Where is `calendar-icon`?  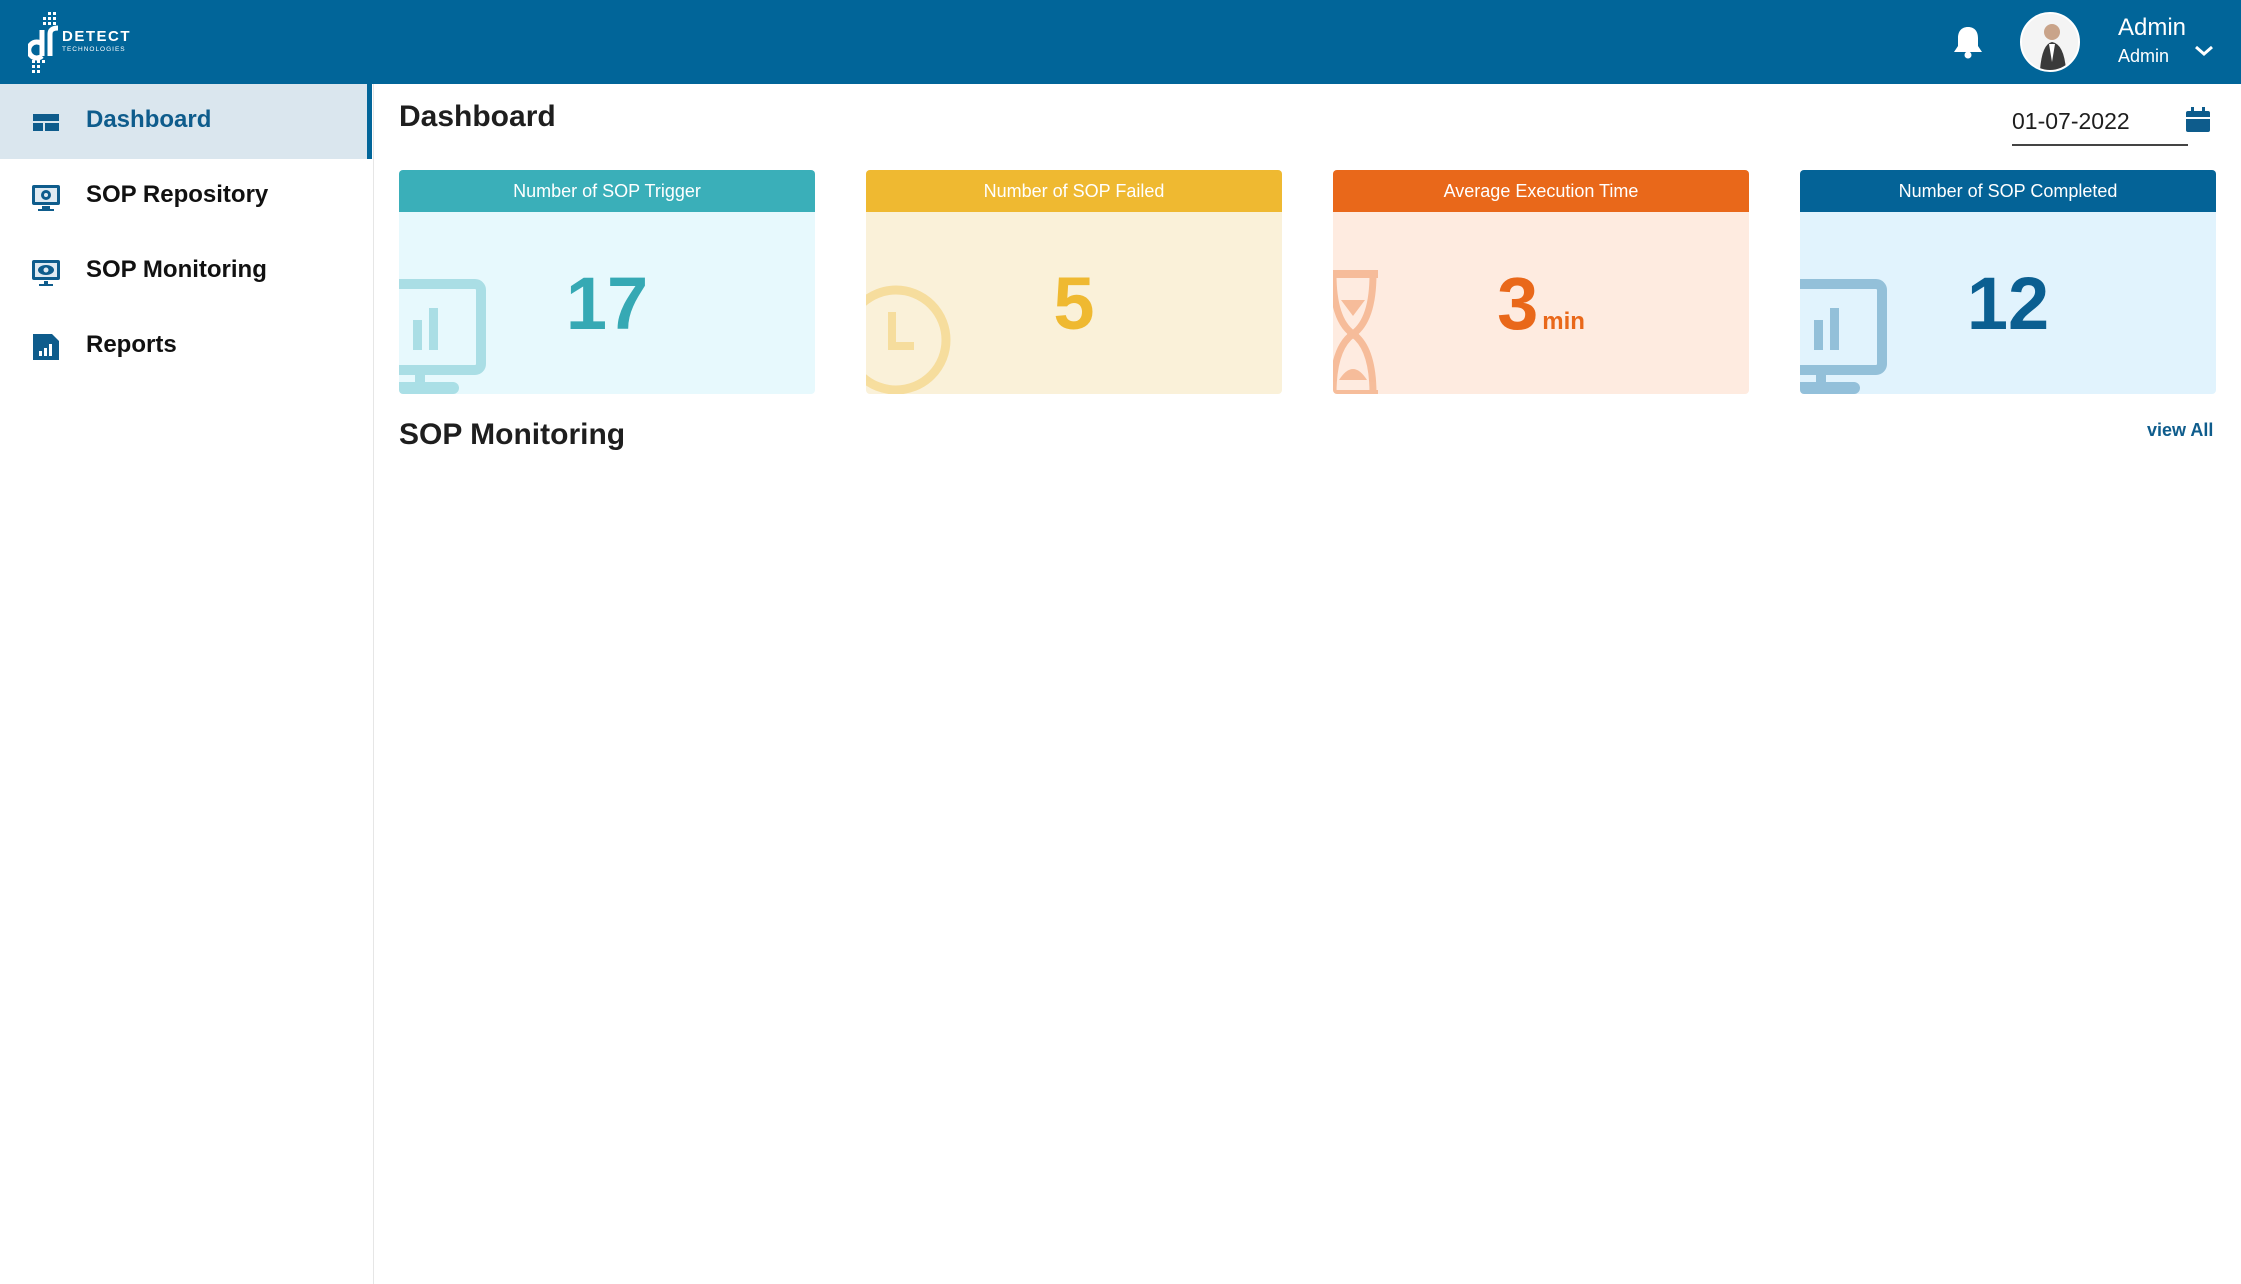
calendar-icon is located at coordinates (2198, 120).